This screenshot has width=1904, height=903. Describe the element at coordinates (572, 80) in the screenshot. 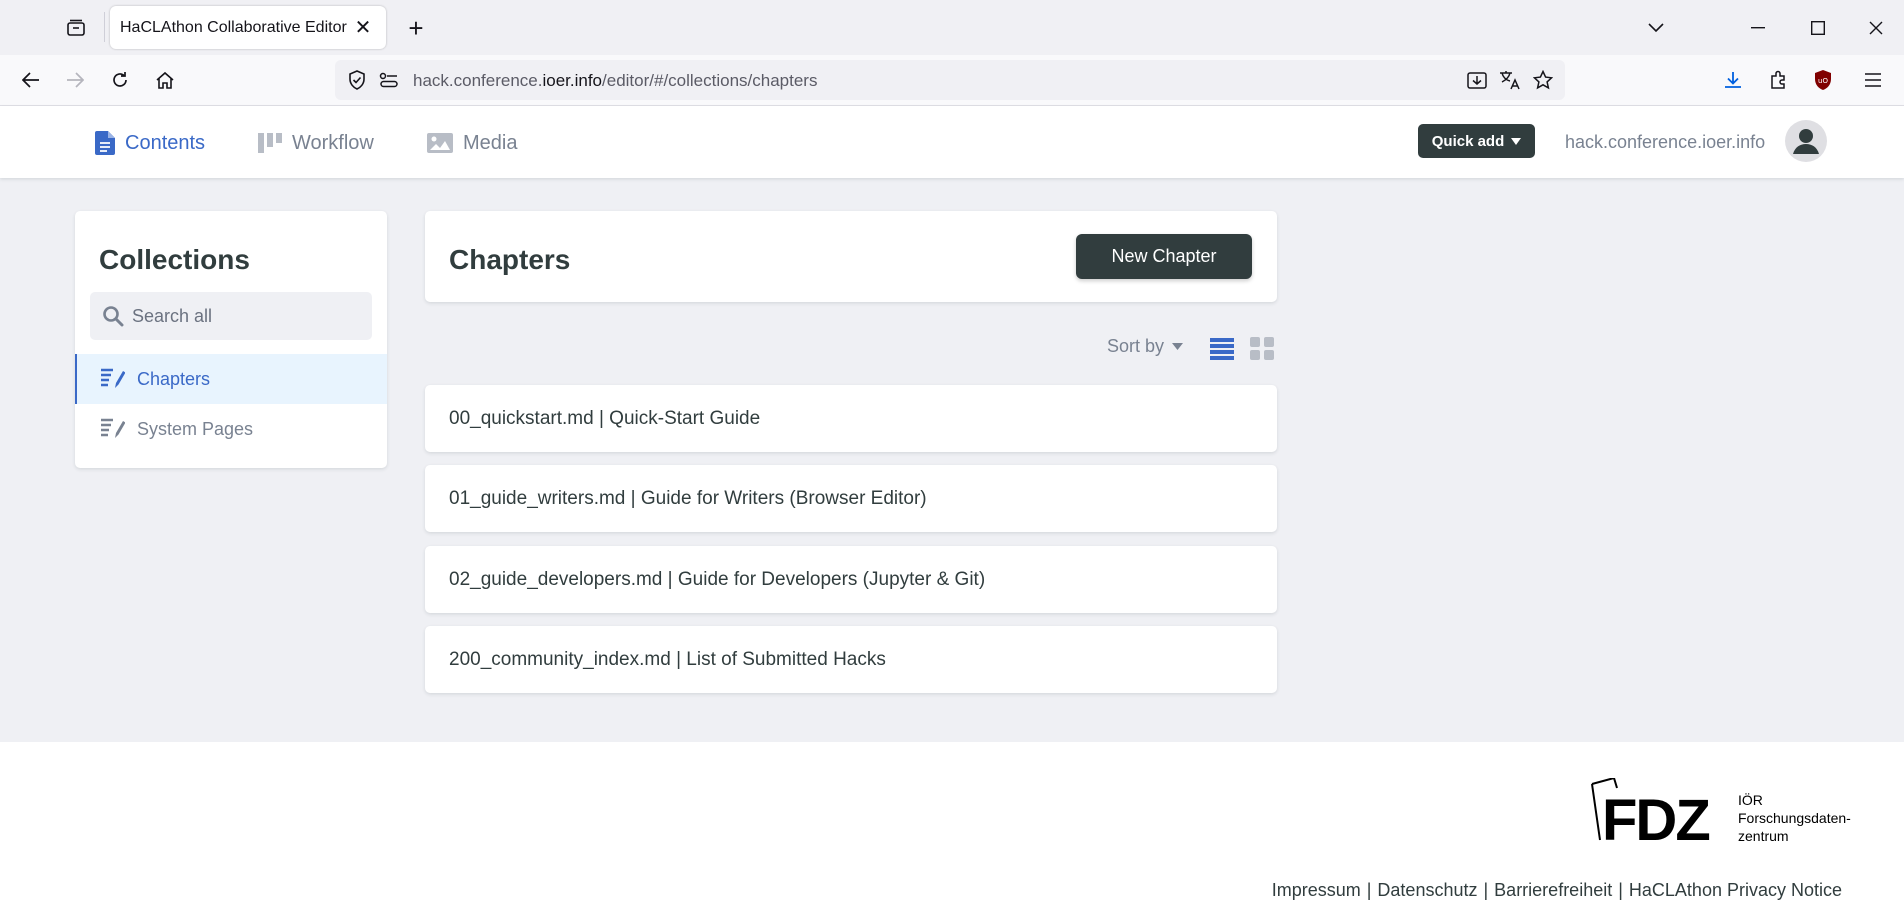

I see `url-domain: ioer.info` at that location.